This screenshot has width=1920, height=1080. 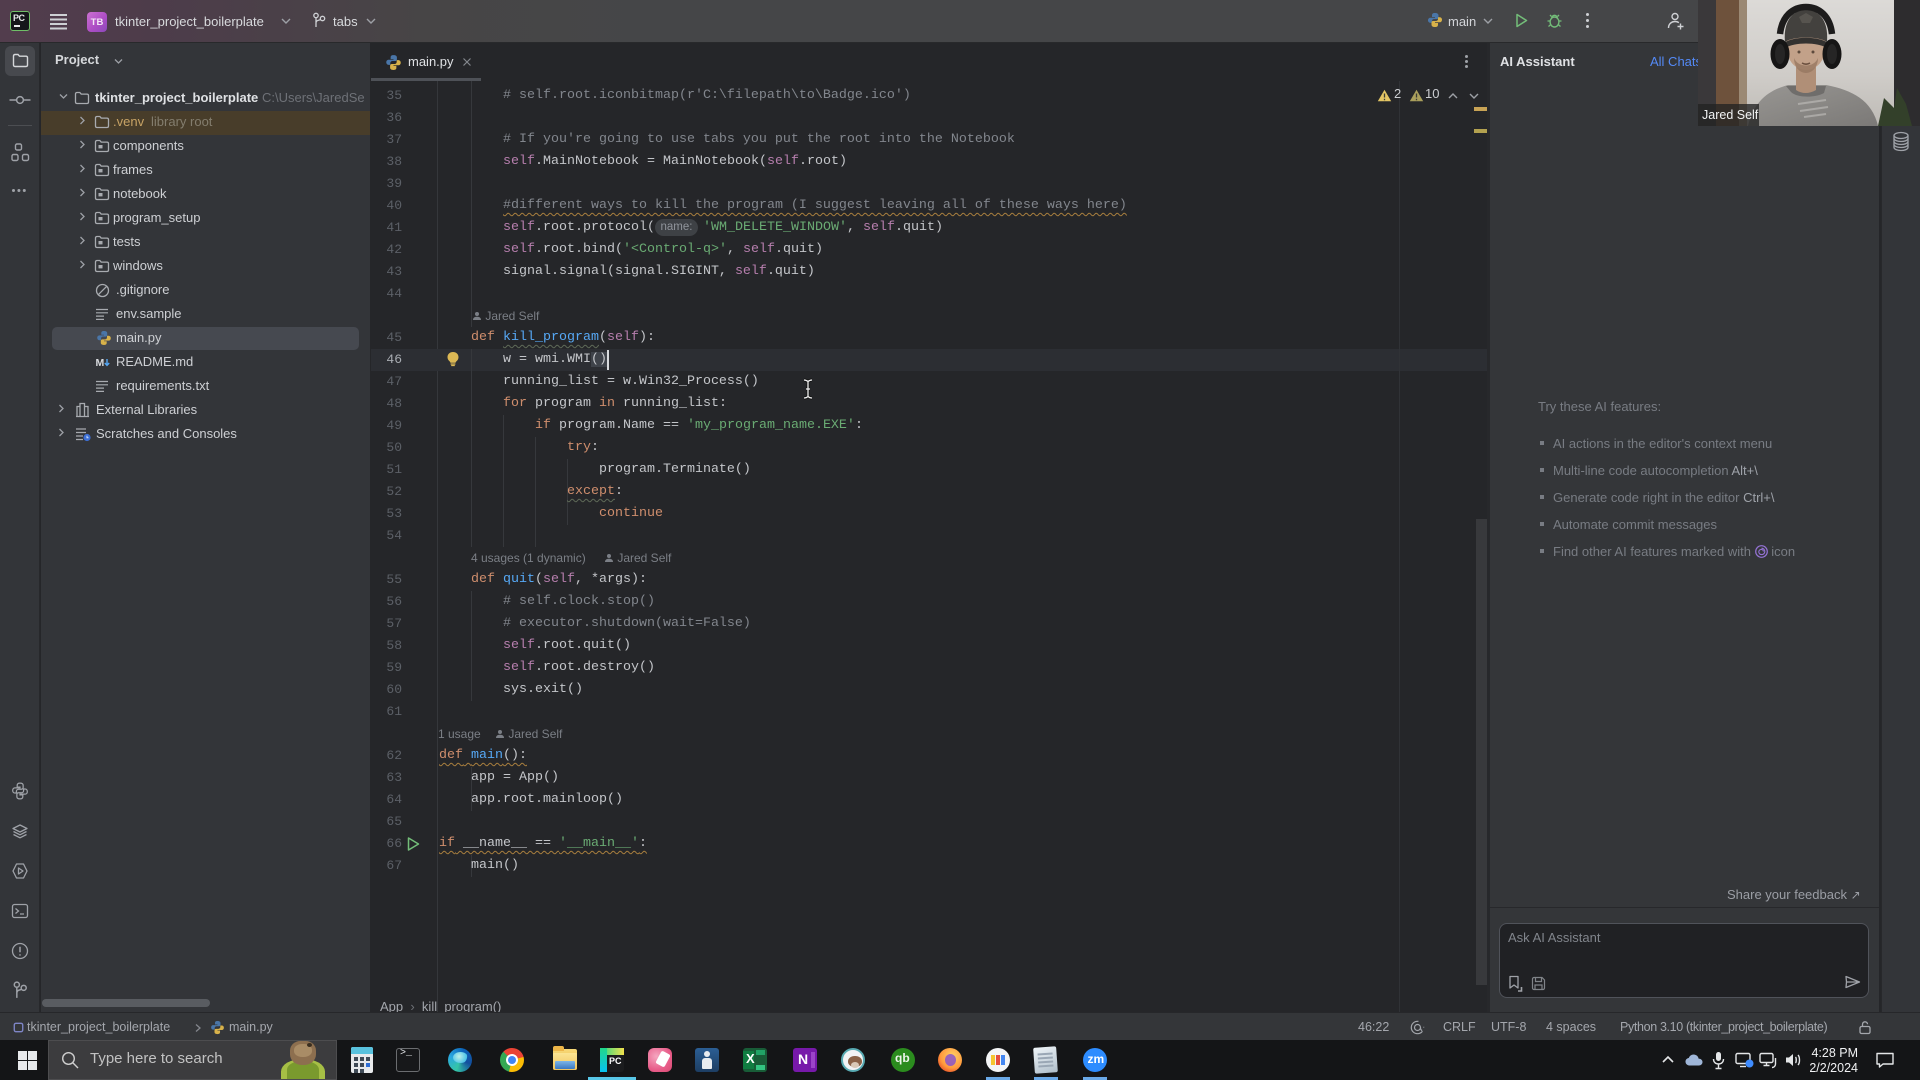 What do you see at coordinates (1730, 115) in the screenshot?
I see `svg-text: Jared Self` at bounding box center [1730, 115].